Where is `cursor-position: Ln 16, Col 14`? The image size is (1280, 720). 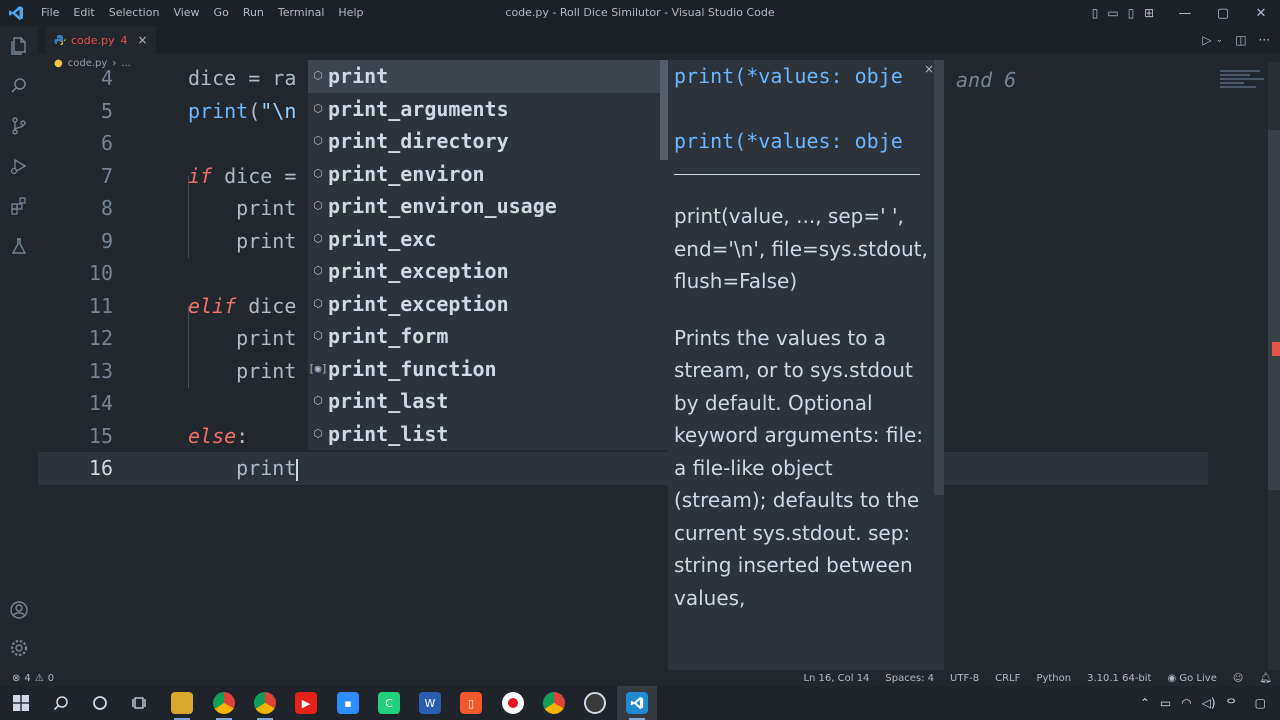 cursor-position: Ln 16, Col 14 is located at coordinates (836, 678).